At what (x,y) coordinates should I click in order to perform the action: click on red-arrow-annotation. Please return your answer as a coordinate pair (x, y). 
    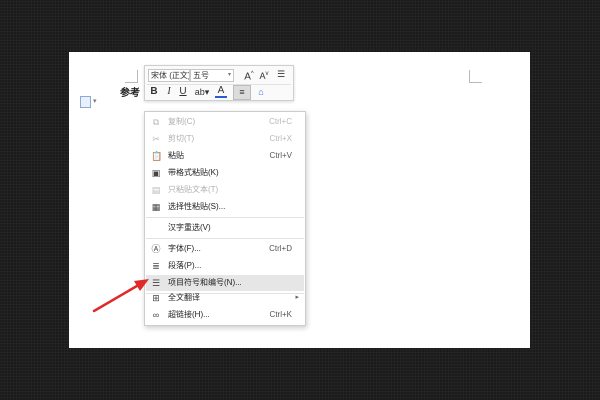
    Looking at the image, I should click on (120, 296).